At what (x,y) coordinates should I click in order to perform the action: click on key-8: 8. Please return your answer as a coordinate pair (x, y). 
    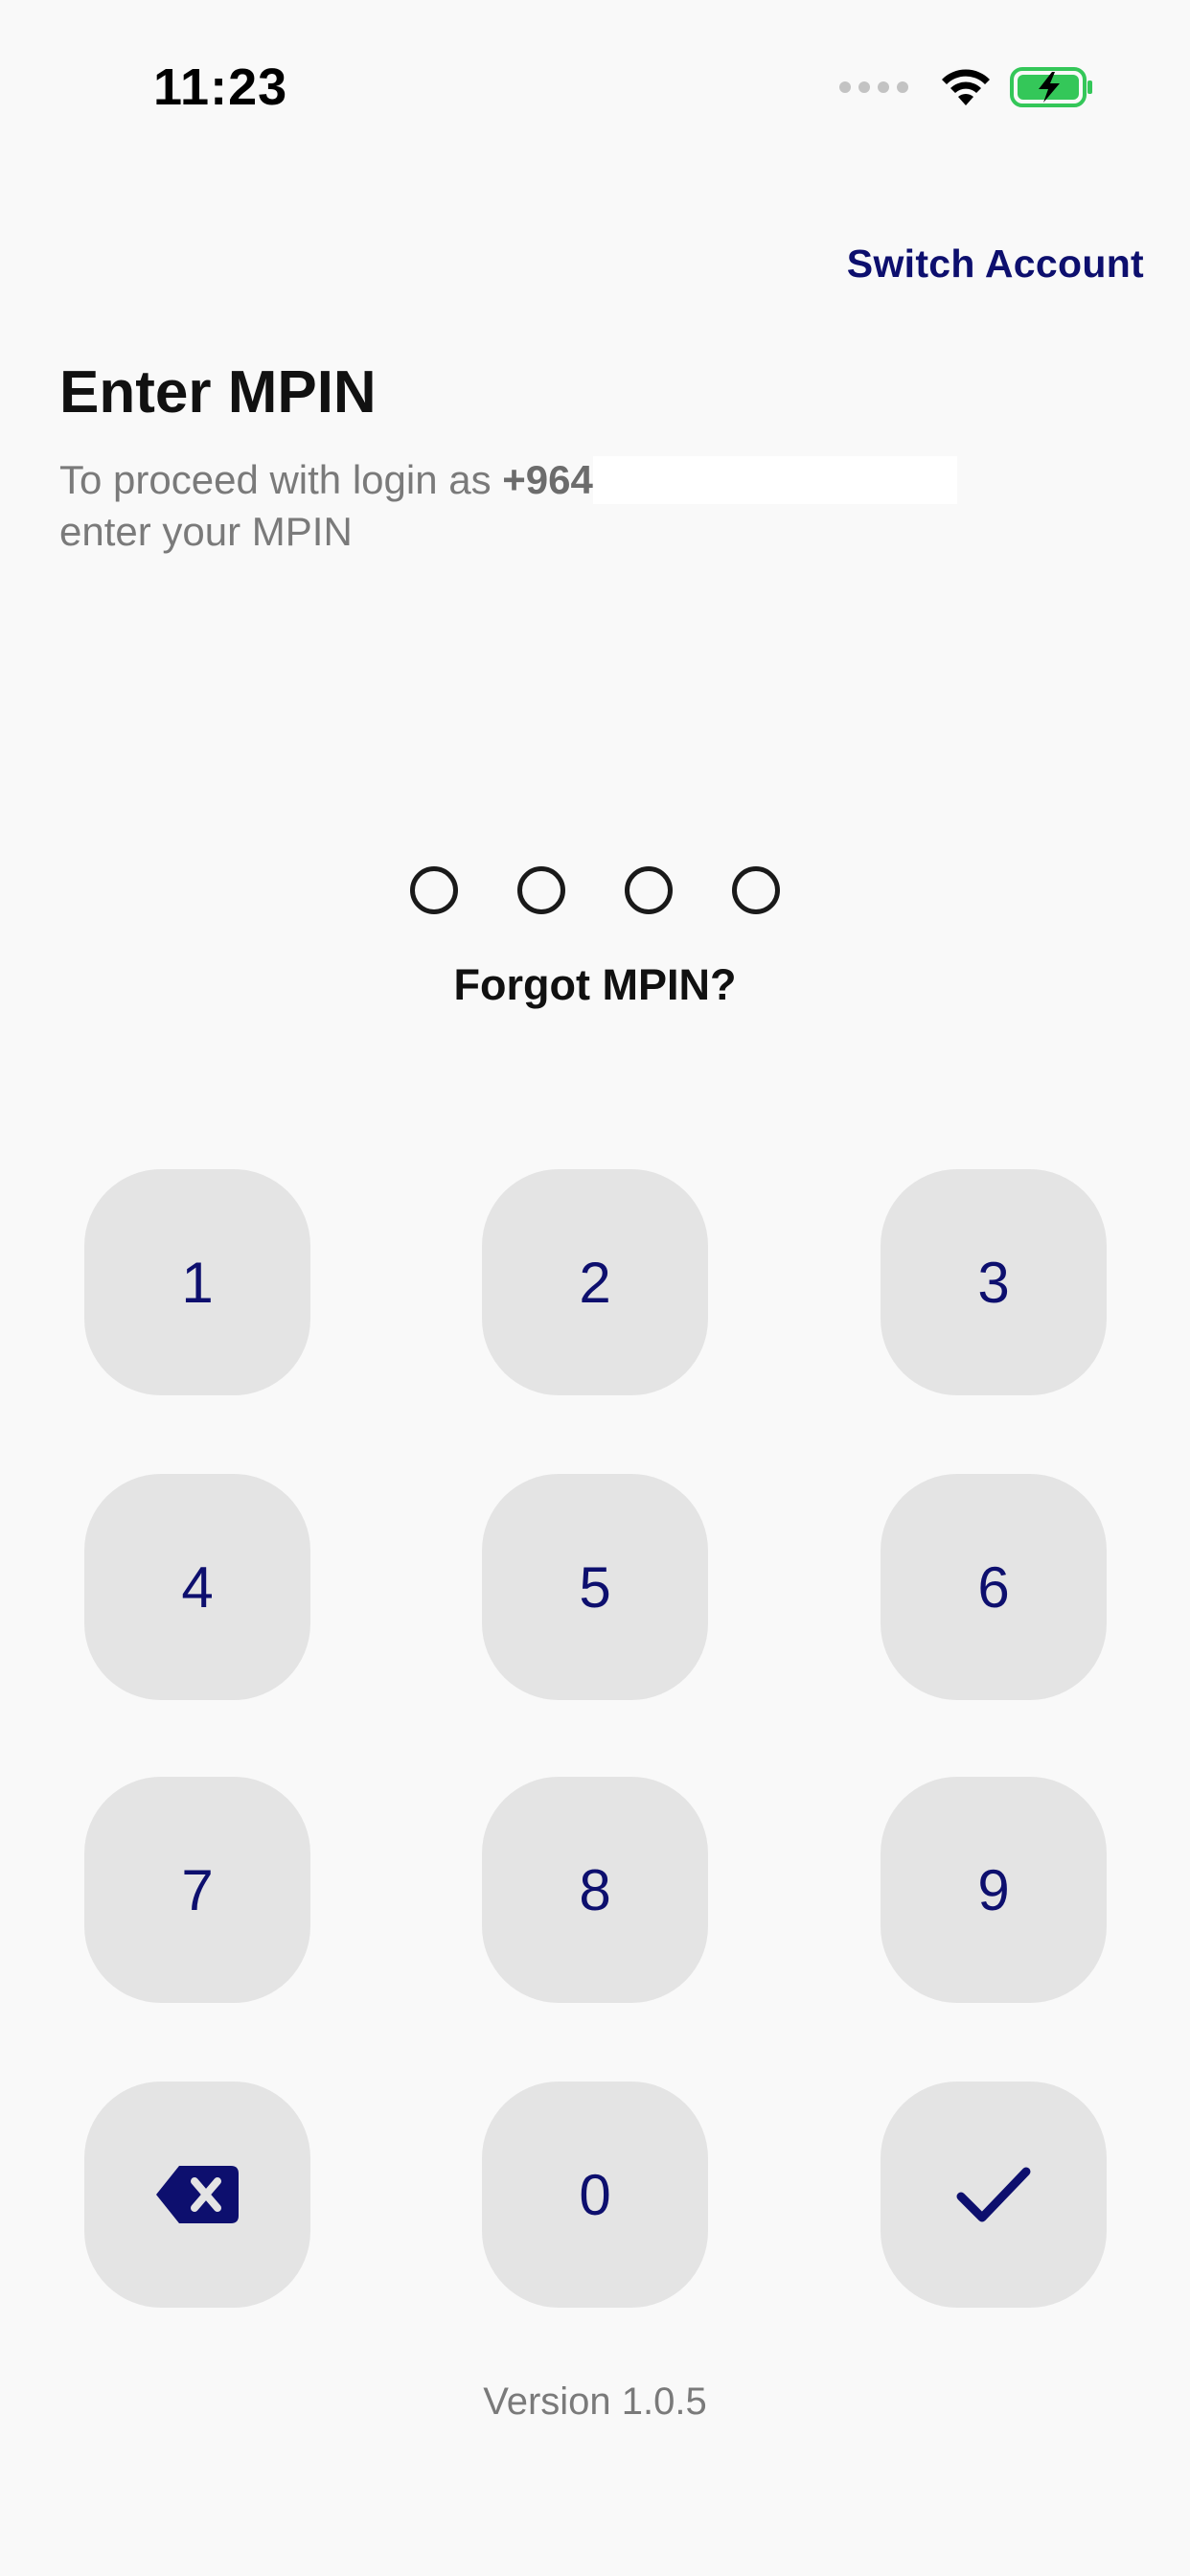
    Looking at the image, I should click on (595, 1890).